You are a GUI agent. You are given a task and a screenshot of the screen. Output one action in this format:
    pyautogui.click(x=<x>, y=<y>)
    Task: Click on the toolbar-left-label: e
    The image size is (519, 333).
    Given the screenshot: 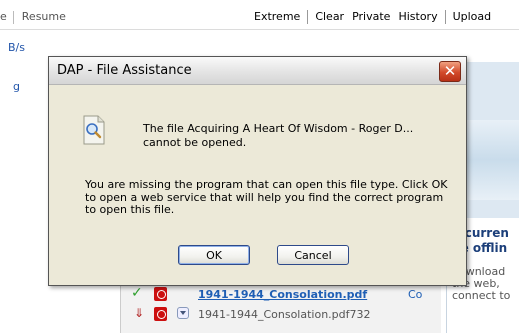 What is the action you would take?
    pyautogui.click(x=3, y=16)
    